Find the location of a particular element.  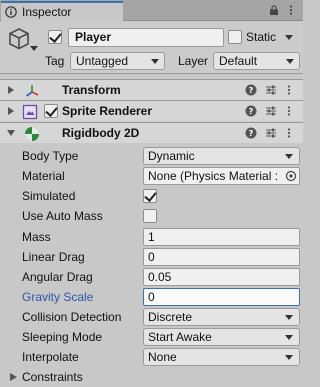

field-value: None (Physics Material : is located at coordinates (213, 176).